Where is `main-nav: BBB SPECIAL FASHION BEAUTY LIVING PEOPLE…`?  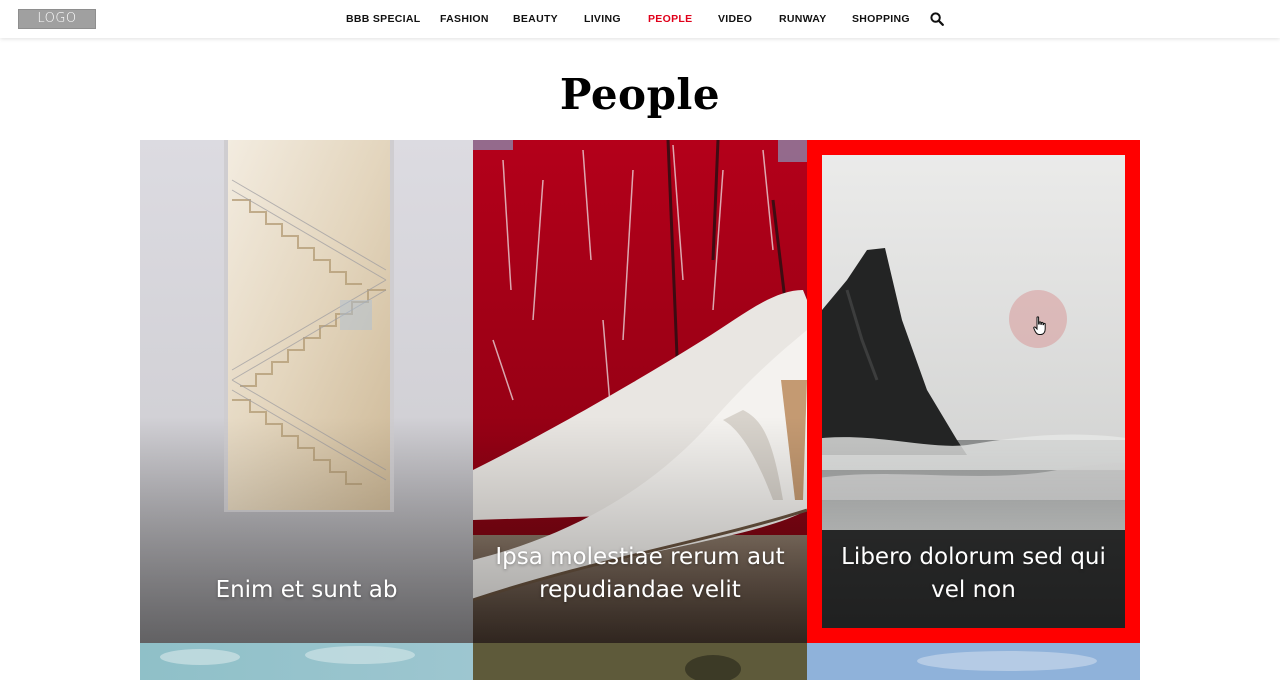 main-nav: BBB SPECIAL FASHION BEAUTY LIVING PEOPLE… is located at coordinates (640, 19).